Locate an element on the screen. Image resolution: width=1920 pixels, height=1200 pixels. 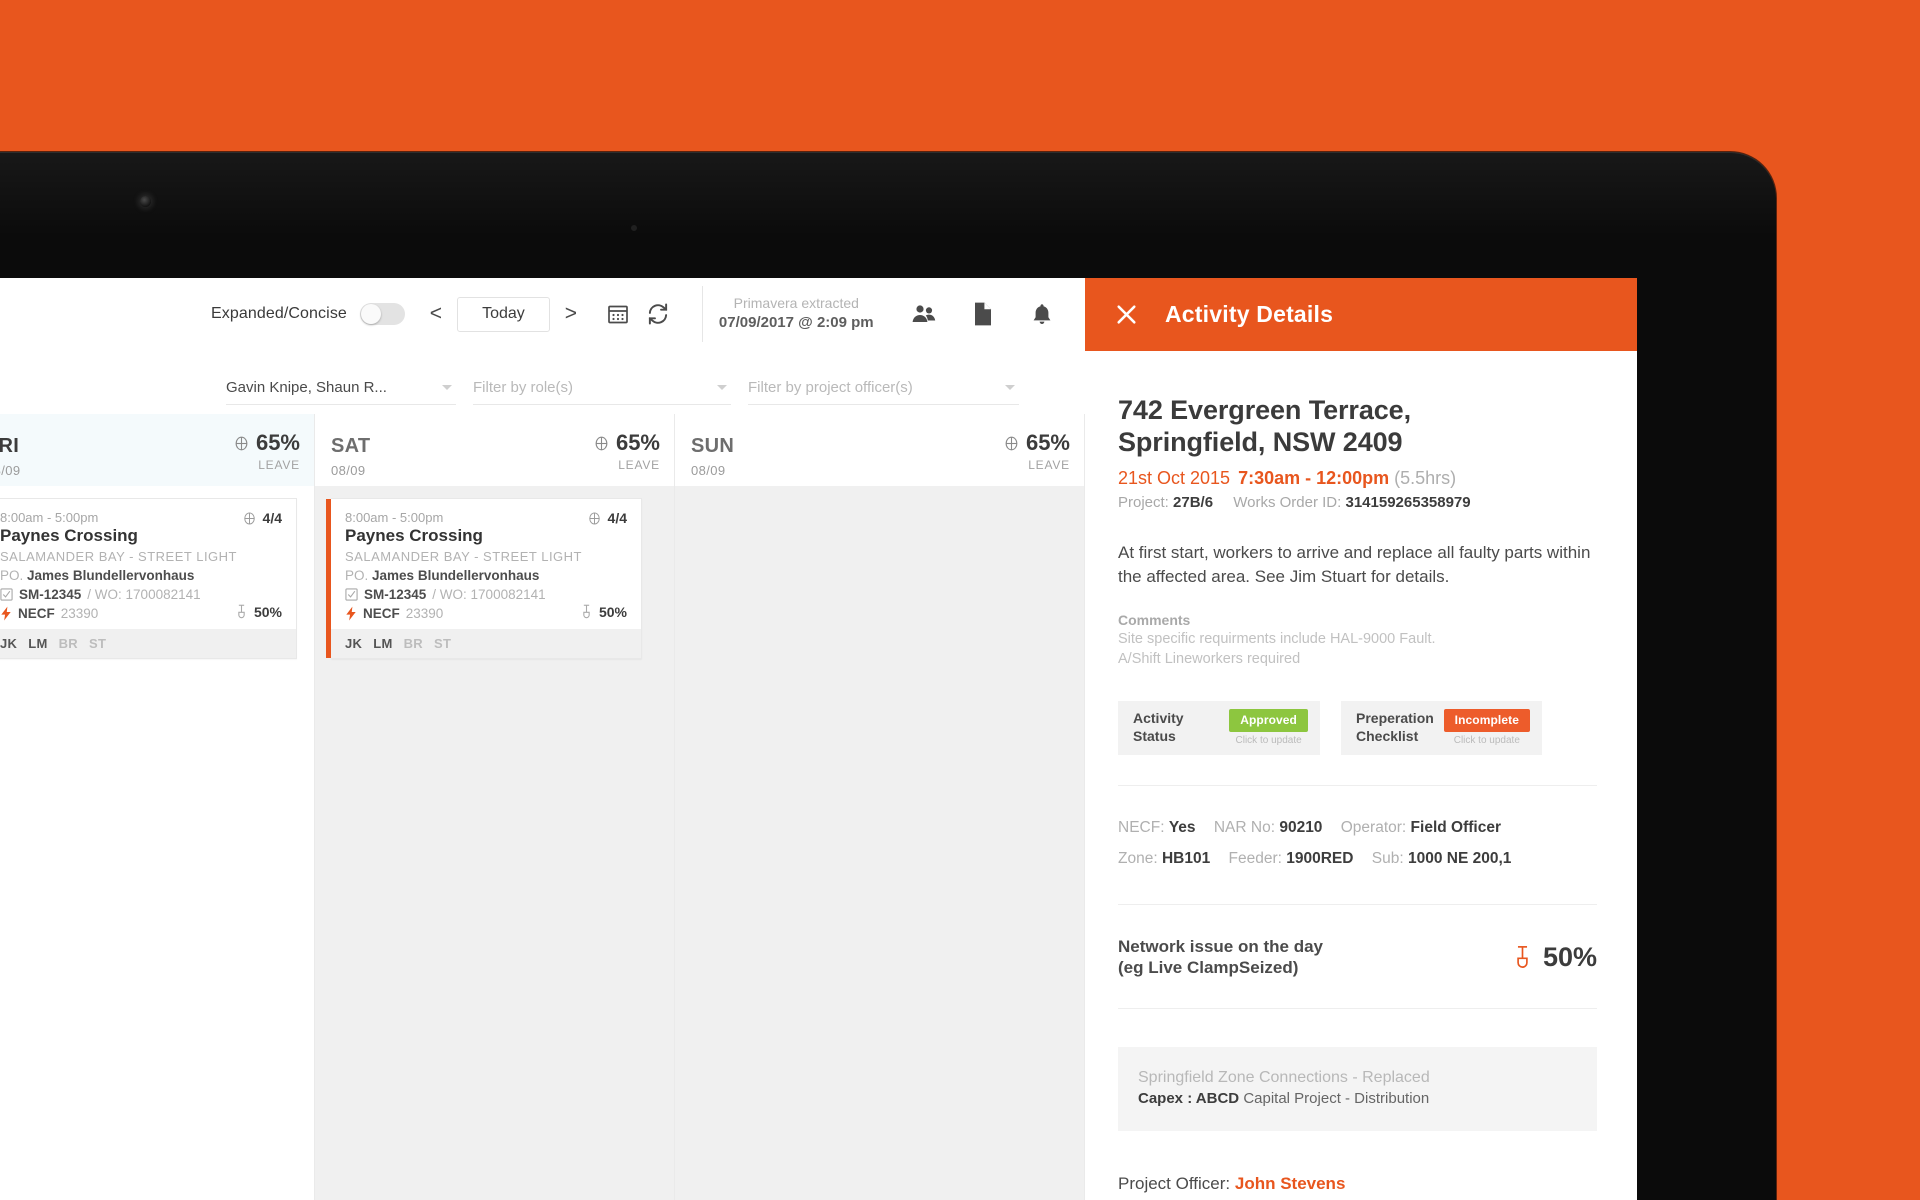
close-icon is located at coordinates (1126, 314).